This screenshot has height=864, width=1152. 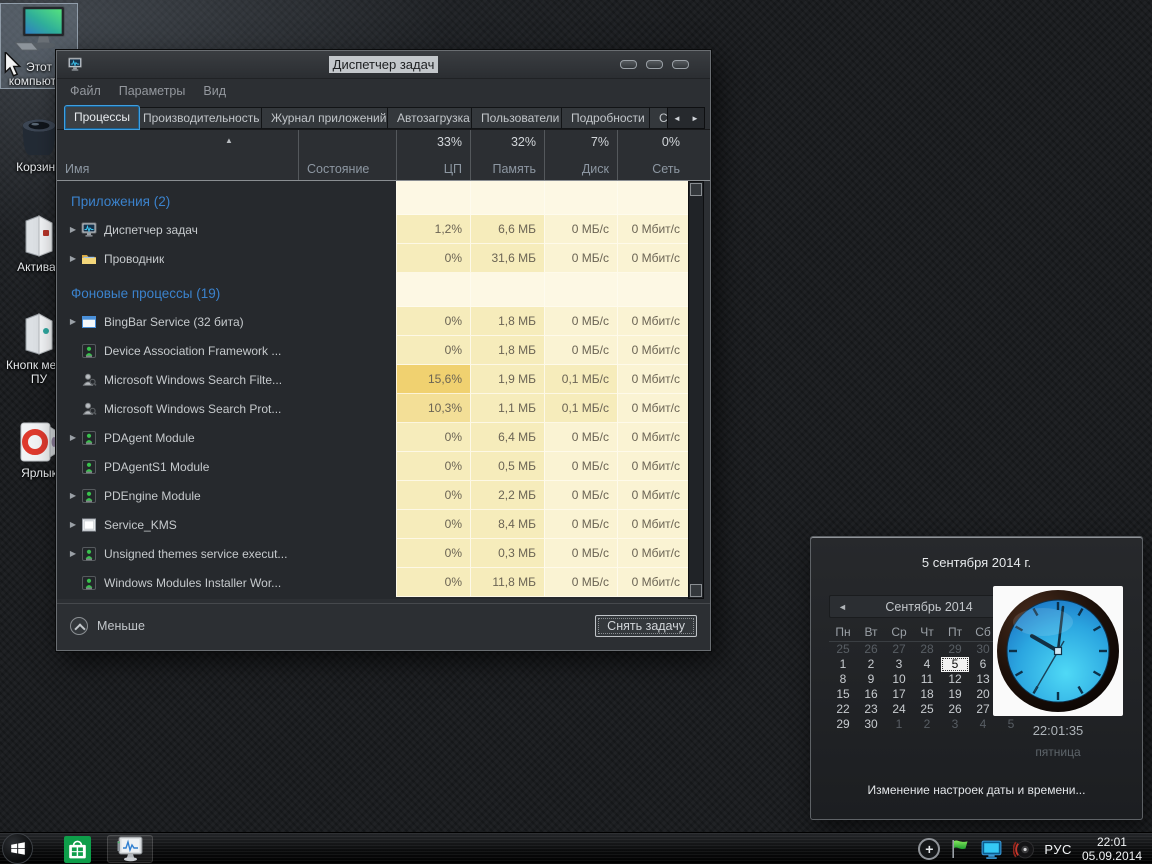 I want to click on calendar-day: 17, so click(x=899, y=694).